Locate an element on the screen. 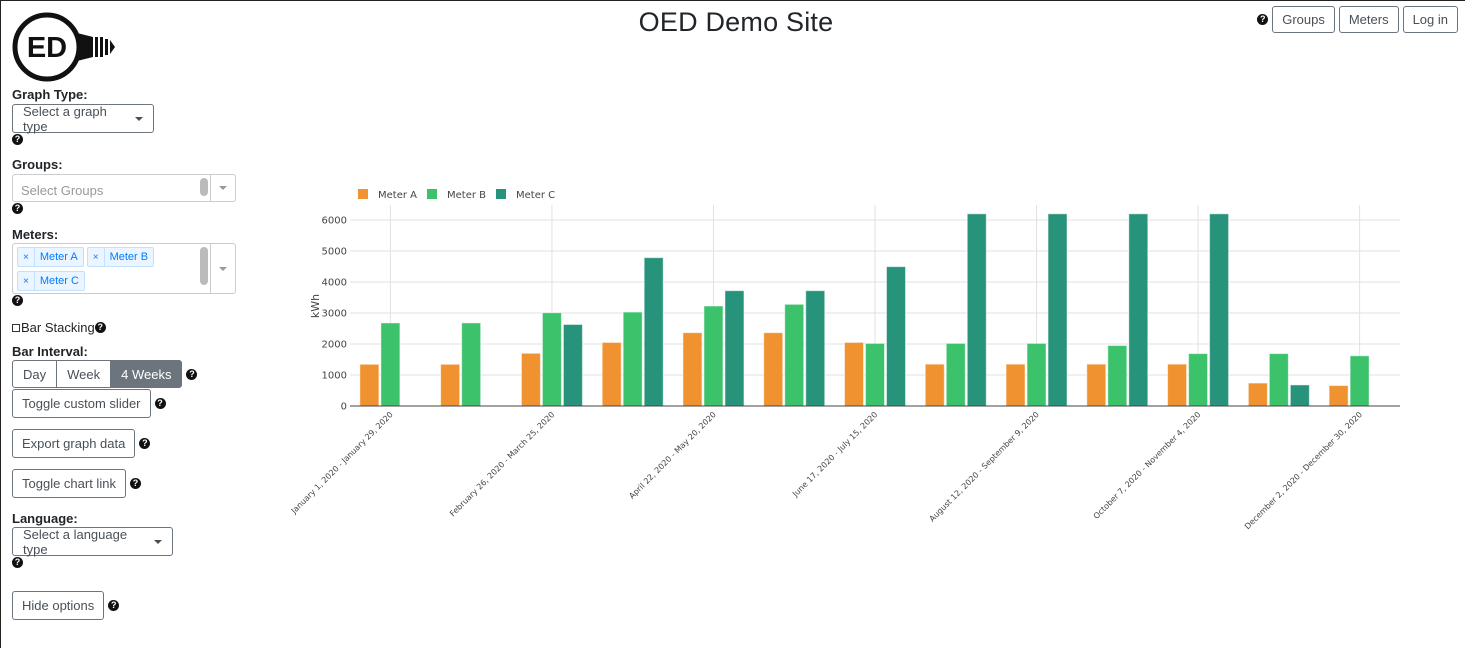 The width and height of the screenshot is (1465, 649). y-tick-label: 6000 is located at coordinates (334, 221).